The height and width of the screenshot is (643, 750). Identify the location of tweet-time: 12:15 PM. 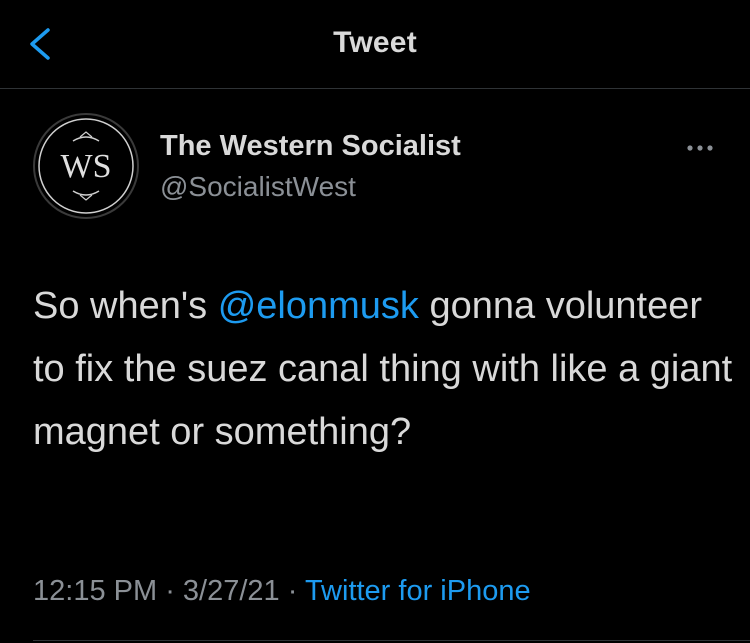
(95, 591).